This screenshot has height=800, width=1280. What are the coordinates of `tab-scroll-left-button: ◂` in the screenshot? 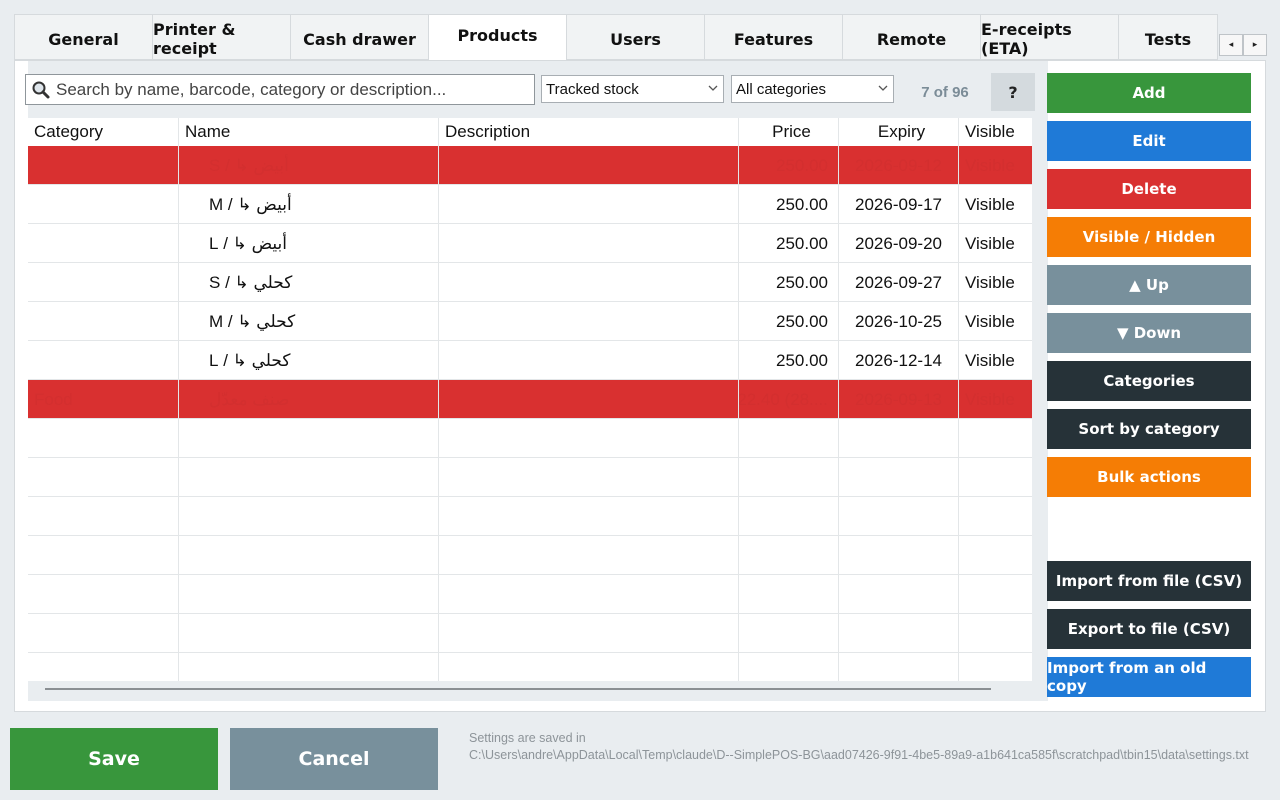 It's located at (1231, 45).